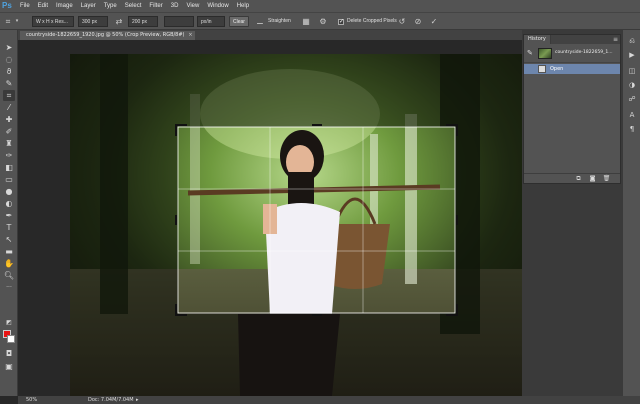 The height and width of the screenshot is (404, 640). Describe the element at coordinates (64, 6) in the screenshot. I see `menu-image: Image` at that location.